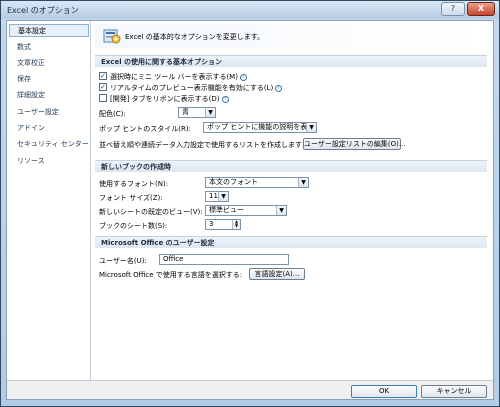 This screenshot has width=500, height=407. I want to click on ok-button: OK, so click(384, 391).